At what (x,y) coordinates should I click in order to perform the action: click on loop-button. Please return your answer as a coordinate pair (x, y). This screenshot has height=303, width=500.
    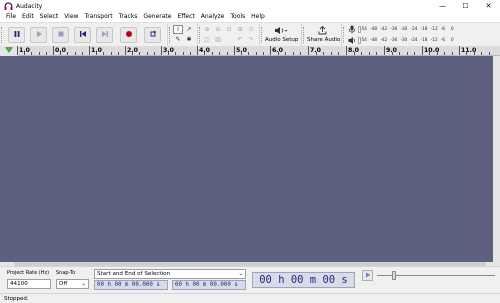
    Looking at the image, I should click on (152, 35).